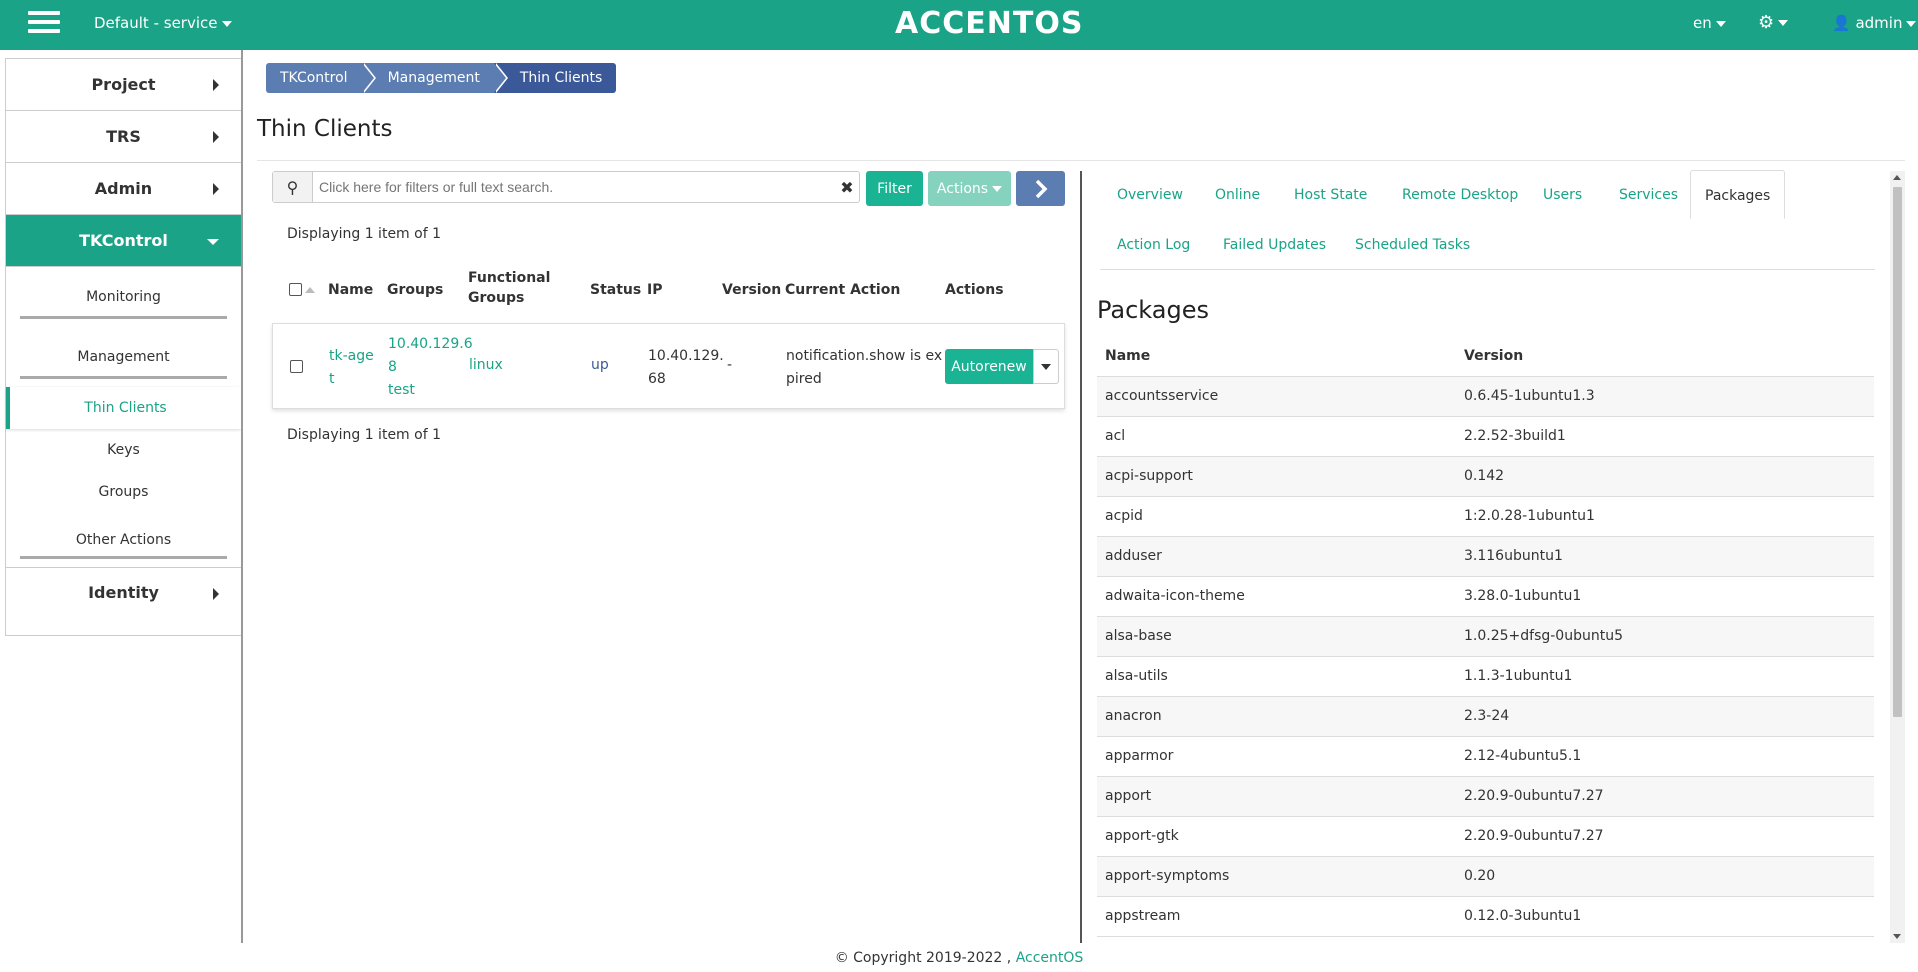 The width and height of the screenshot is (1918, 972). What do you see at coordinates (435, 78) in the screenshot?
I see `breadcrumb-management: Management` at bounding box center [435, 78].